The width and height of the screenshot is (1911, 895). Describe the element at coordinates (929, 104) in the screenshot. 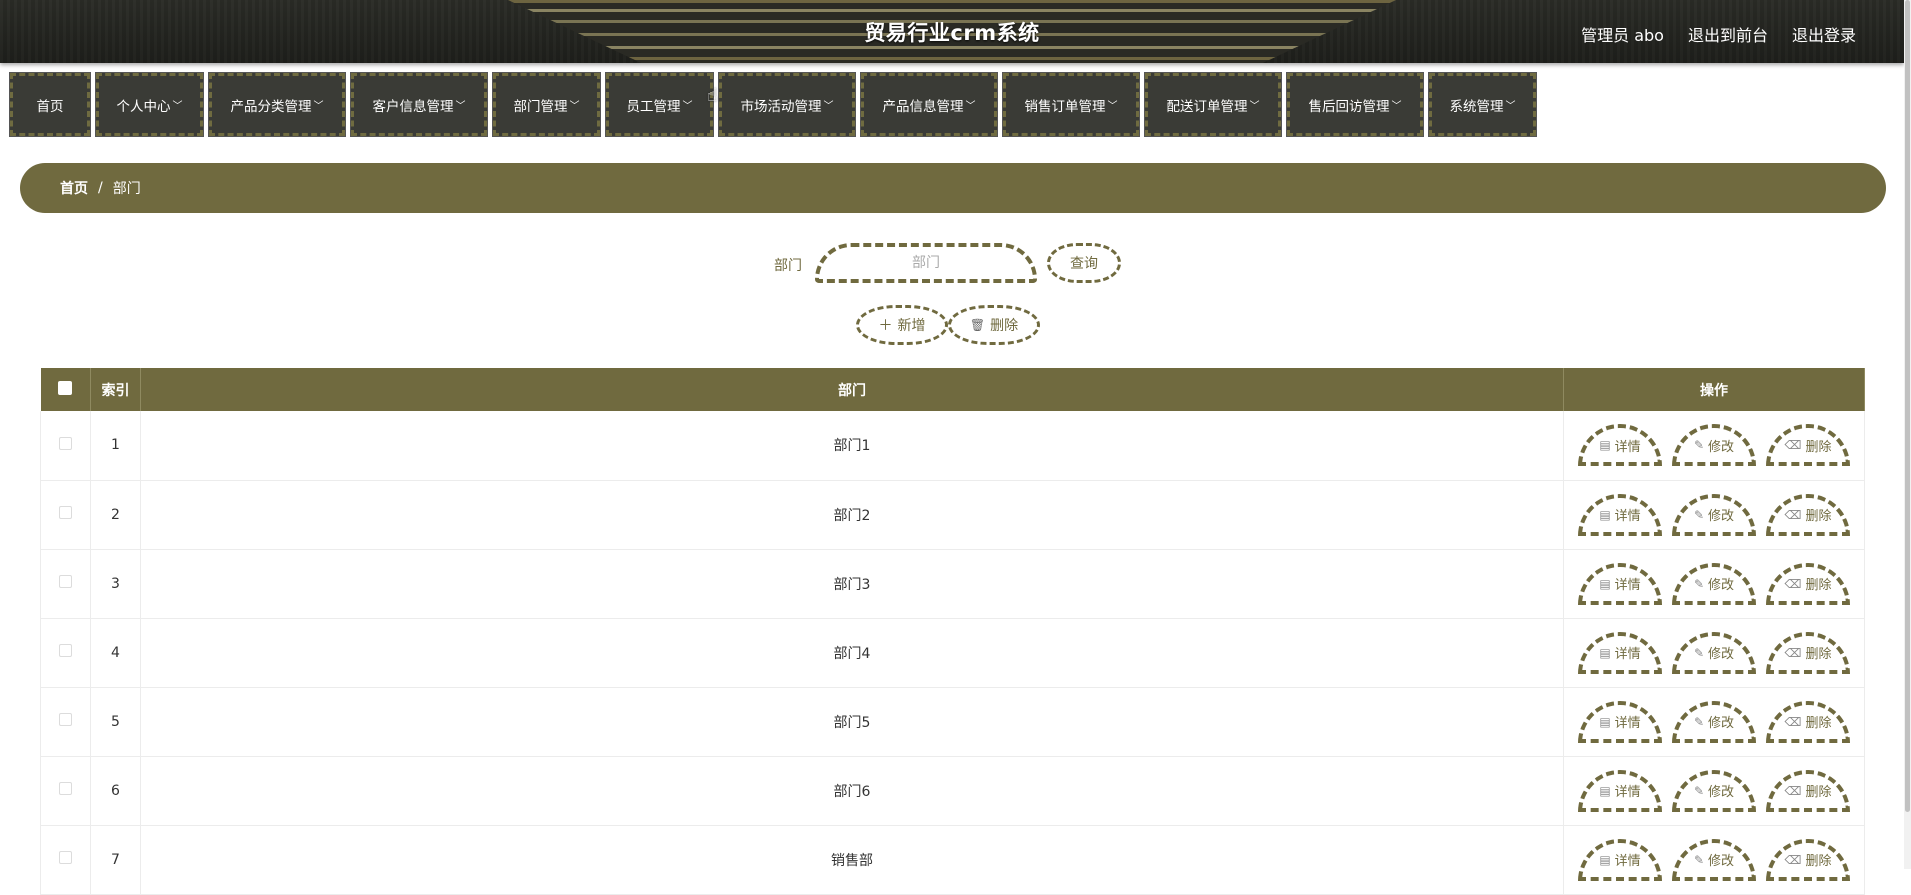

I see `nav-item-7: 产品信息管理 ﹀` at that location.